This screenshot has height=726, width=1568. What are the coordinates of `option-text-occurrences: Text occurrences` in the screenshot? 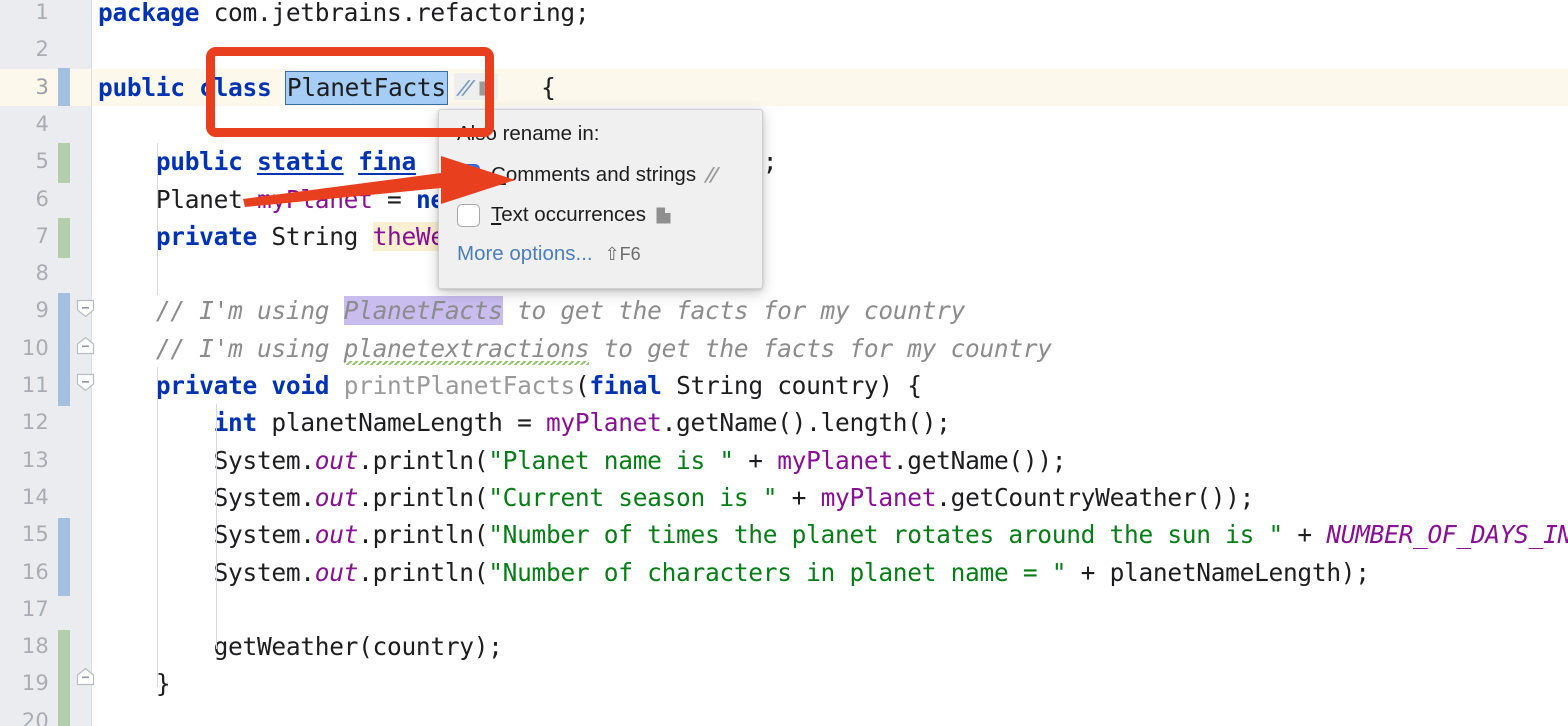 It's located at (564, 215).